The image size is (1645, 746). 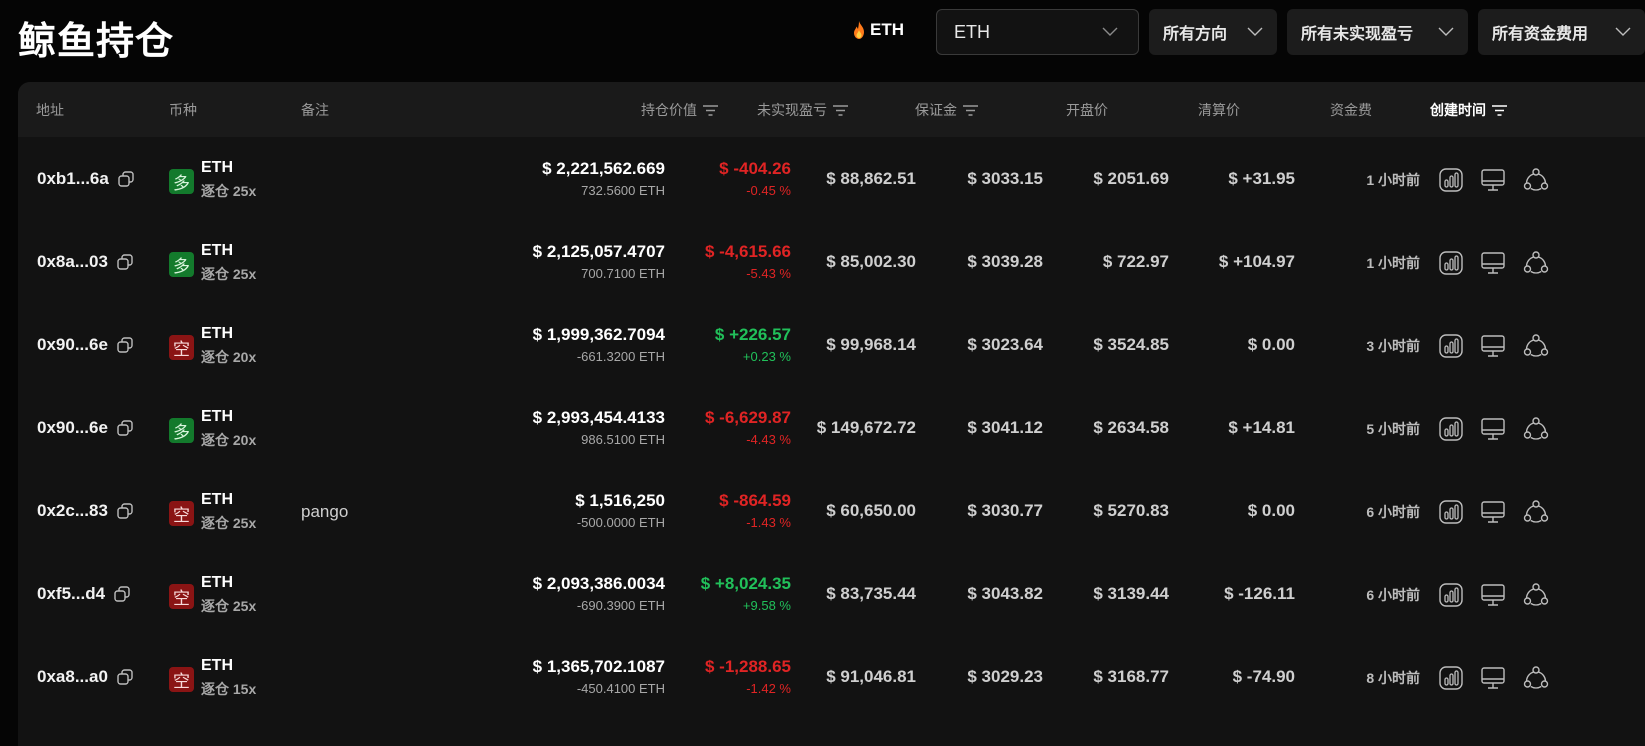 I want to click on flame-icon, so click(x=859, y=30).